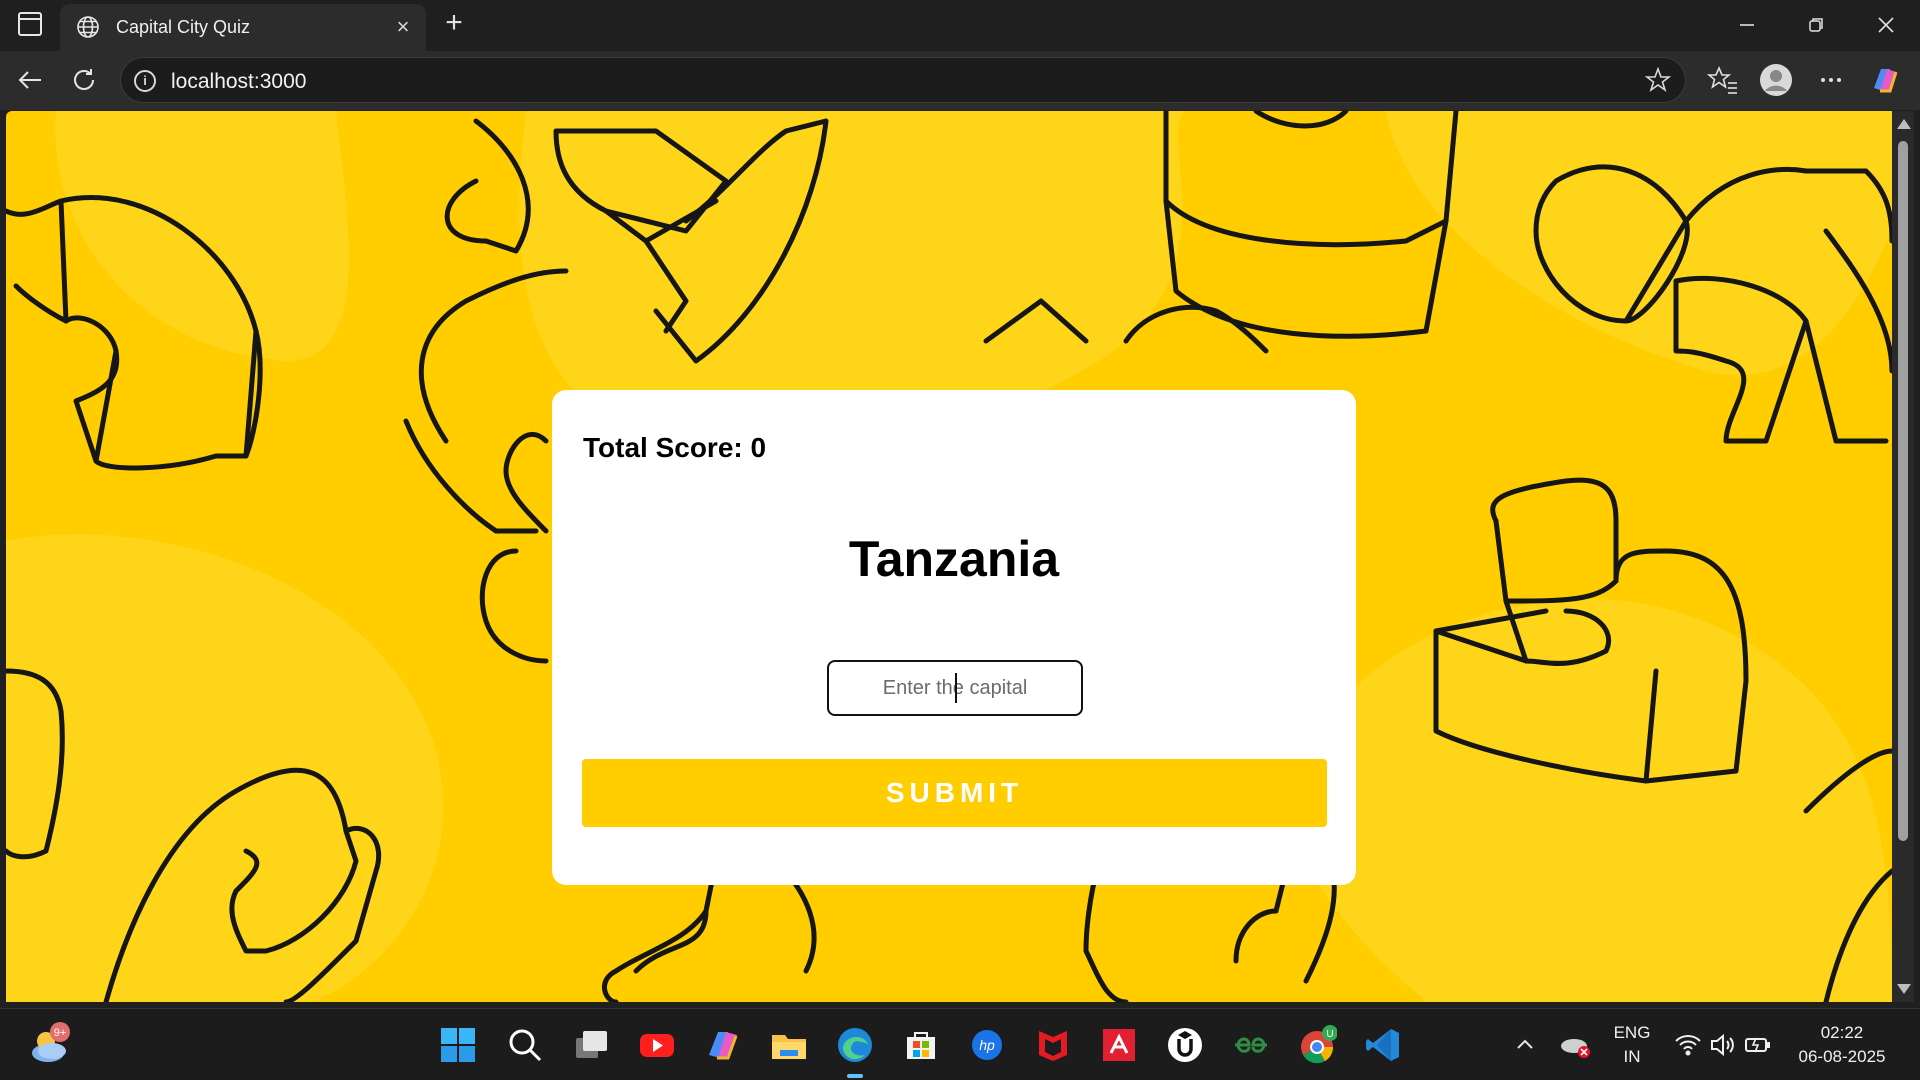 The height and width of the screenshot is (1080, 1920). Describe the element at coordinates (1317, 1045) in the screenshot. I see `chrome-icon: U` at that location.